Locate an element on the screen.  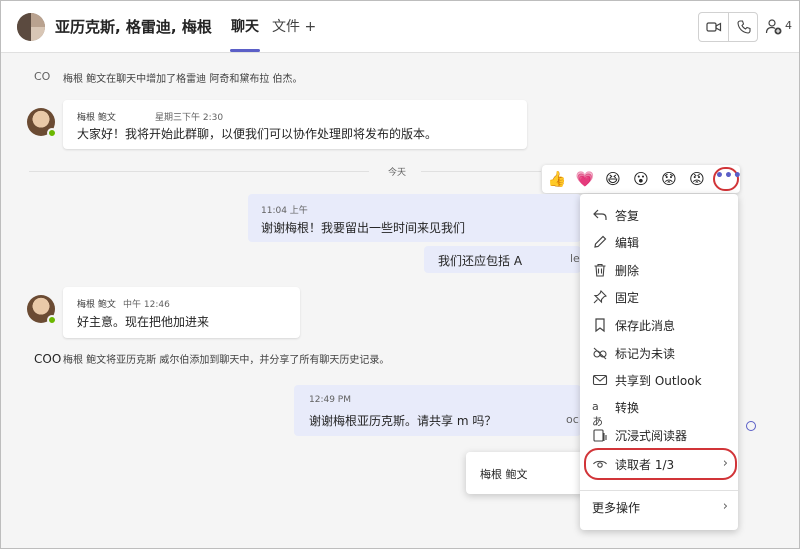
system-message-added: 梅根 鲍文在聊天中增加了格雷迪 阿奇和黛布拉 伯杰。 is located at coordinates (183, 79).